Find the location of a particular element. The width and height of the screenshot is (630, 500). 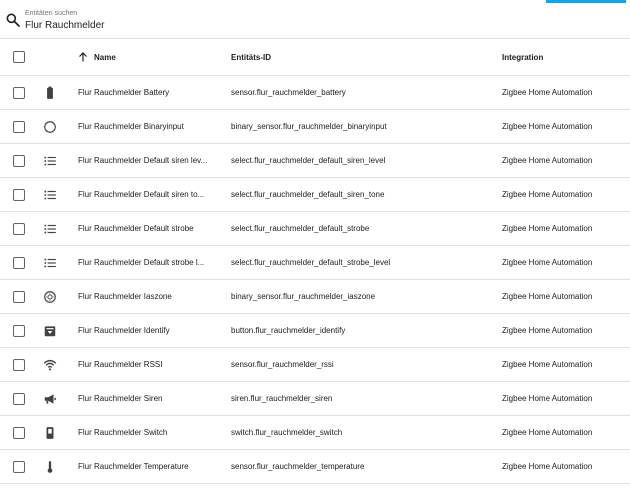

search-icon is located at coordinates (13, 20).